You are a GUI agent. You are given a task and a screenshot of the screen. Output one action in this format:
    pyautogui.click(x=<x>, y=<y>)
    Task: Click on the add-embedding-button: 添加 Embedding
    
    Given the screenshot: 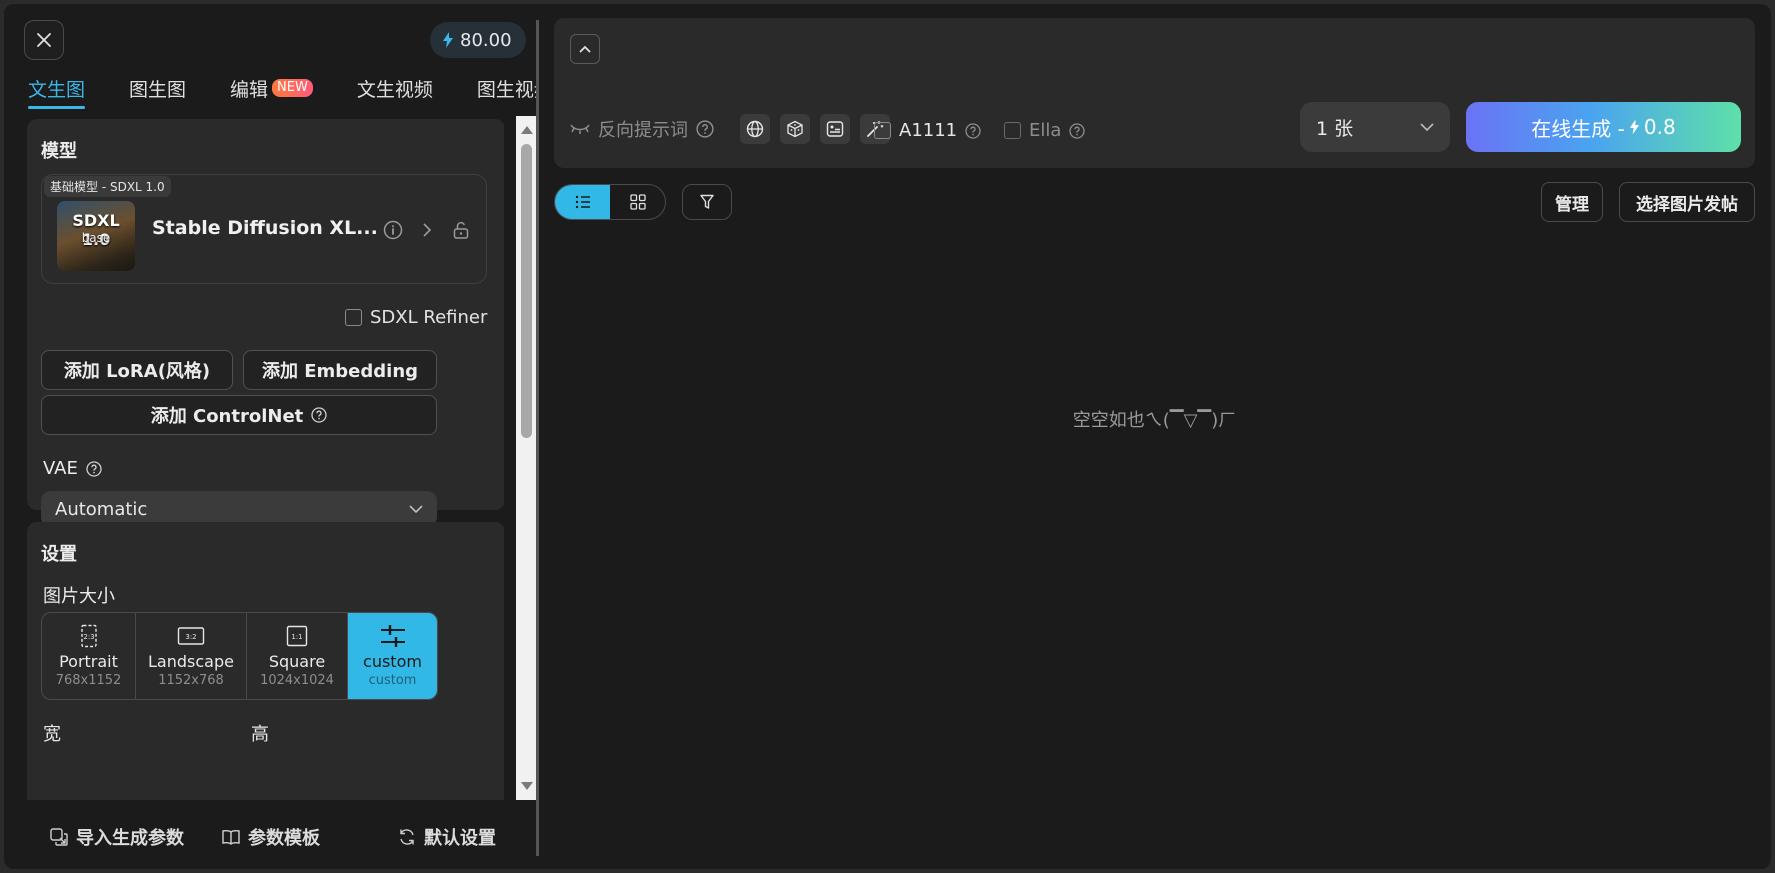 What is the action you would take?
    pyautogui.click(x=340, y=370)
    